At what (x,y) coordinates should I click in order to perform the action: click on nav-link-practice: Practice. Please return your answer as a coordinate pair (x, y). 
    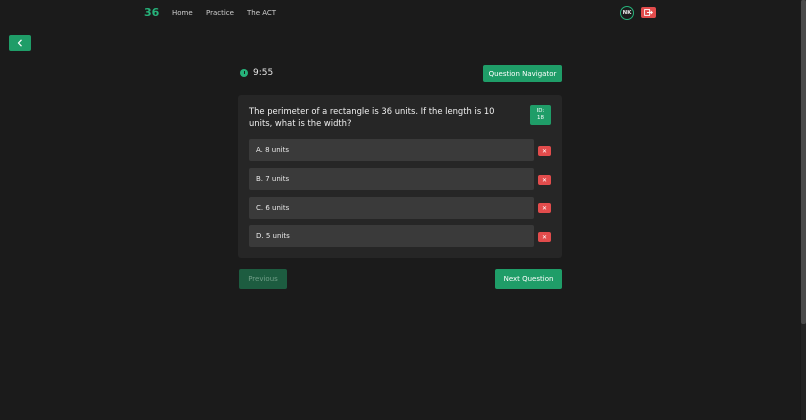
    Looking at the image, I should click on (220, 13).